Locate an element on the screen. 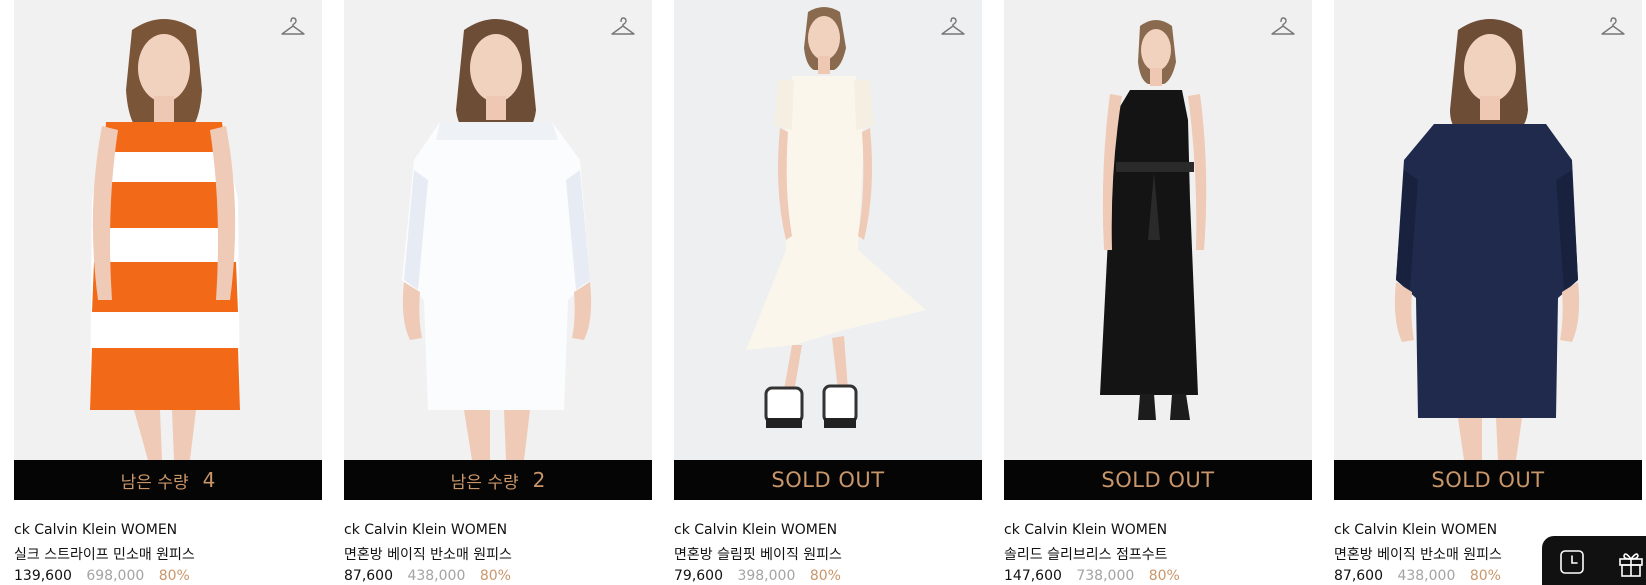 The height and width of the screenshot is (585, 1646). product-name: 실크 스트라이프 민소매 원피스 is located at coordinates (104, 554).